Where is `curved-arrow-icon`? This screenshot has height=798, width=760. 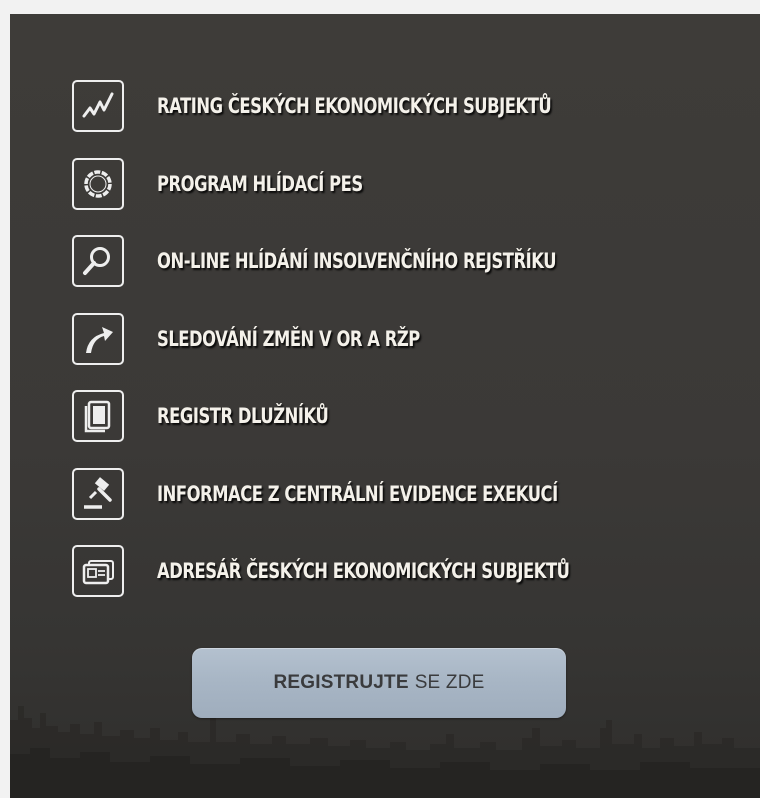 curved-arrow-icon is located at coordinates (98, 338).